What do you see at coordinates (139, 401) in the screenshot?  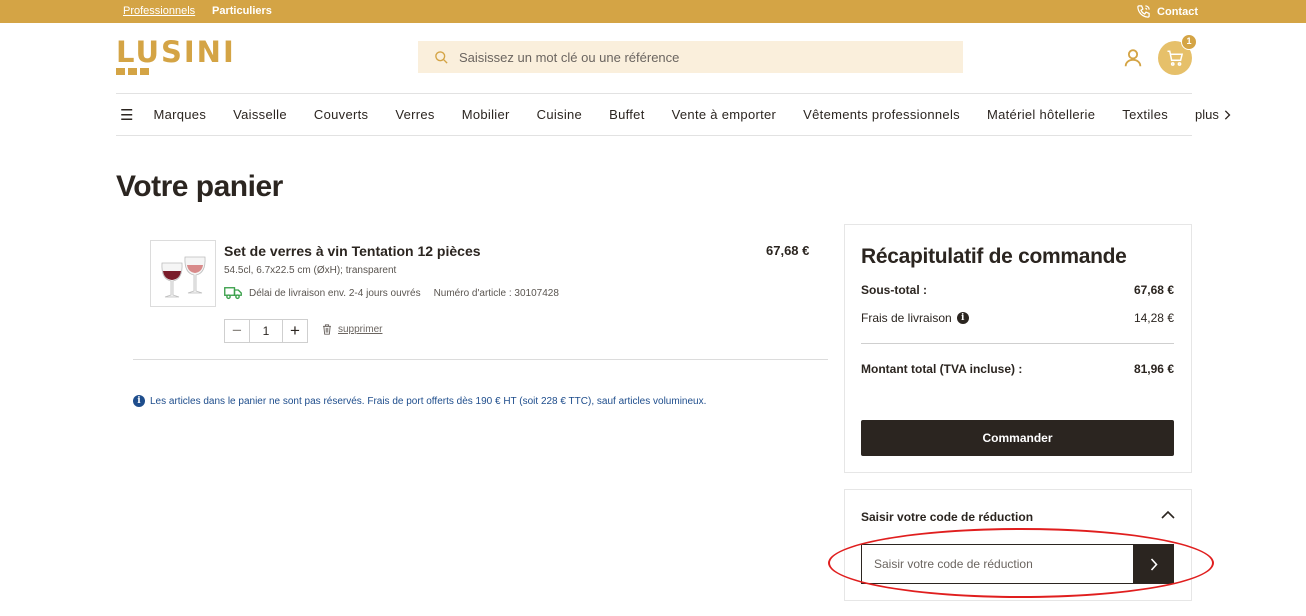 I see `info-icon: i` at bounding box center [139, 401].